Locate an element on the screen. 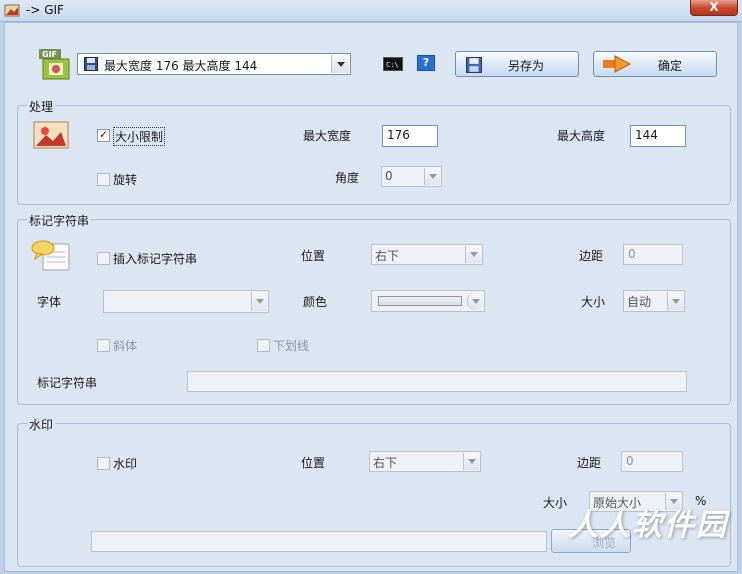  insert-mark-checkbox is located at coordinates (103, 258).